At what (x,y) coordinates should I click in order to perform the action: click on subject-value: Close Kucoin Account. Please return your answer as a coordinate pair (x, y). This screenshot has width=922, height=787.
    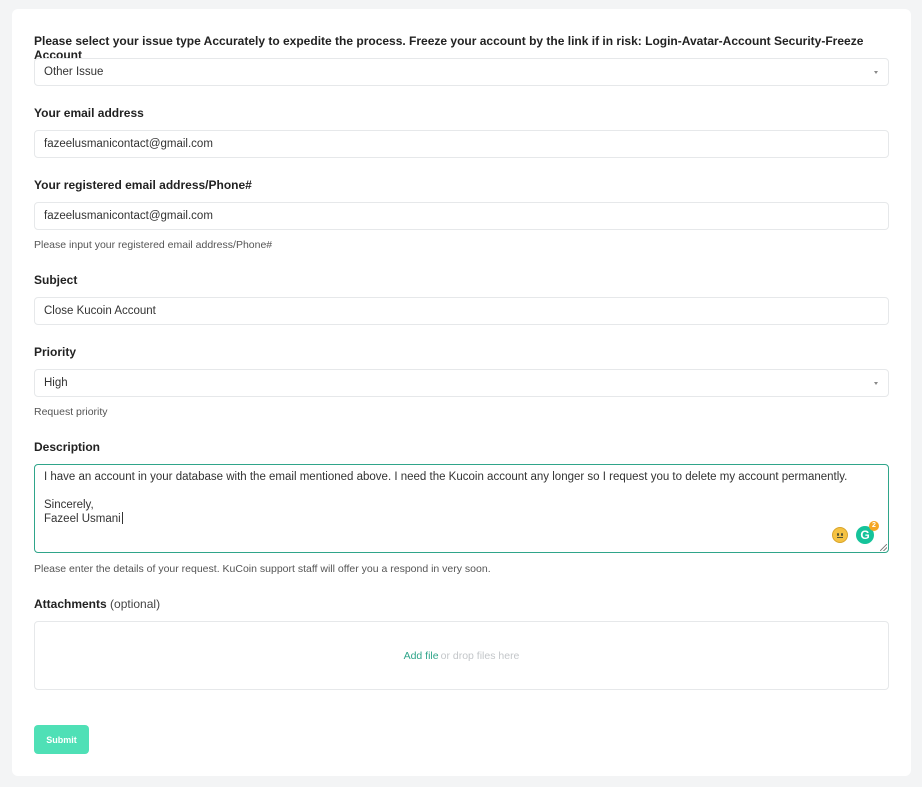
    Looking at the image, I should click on (100, 311).